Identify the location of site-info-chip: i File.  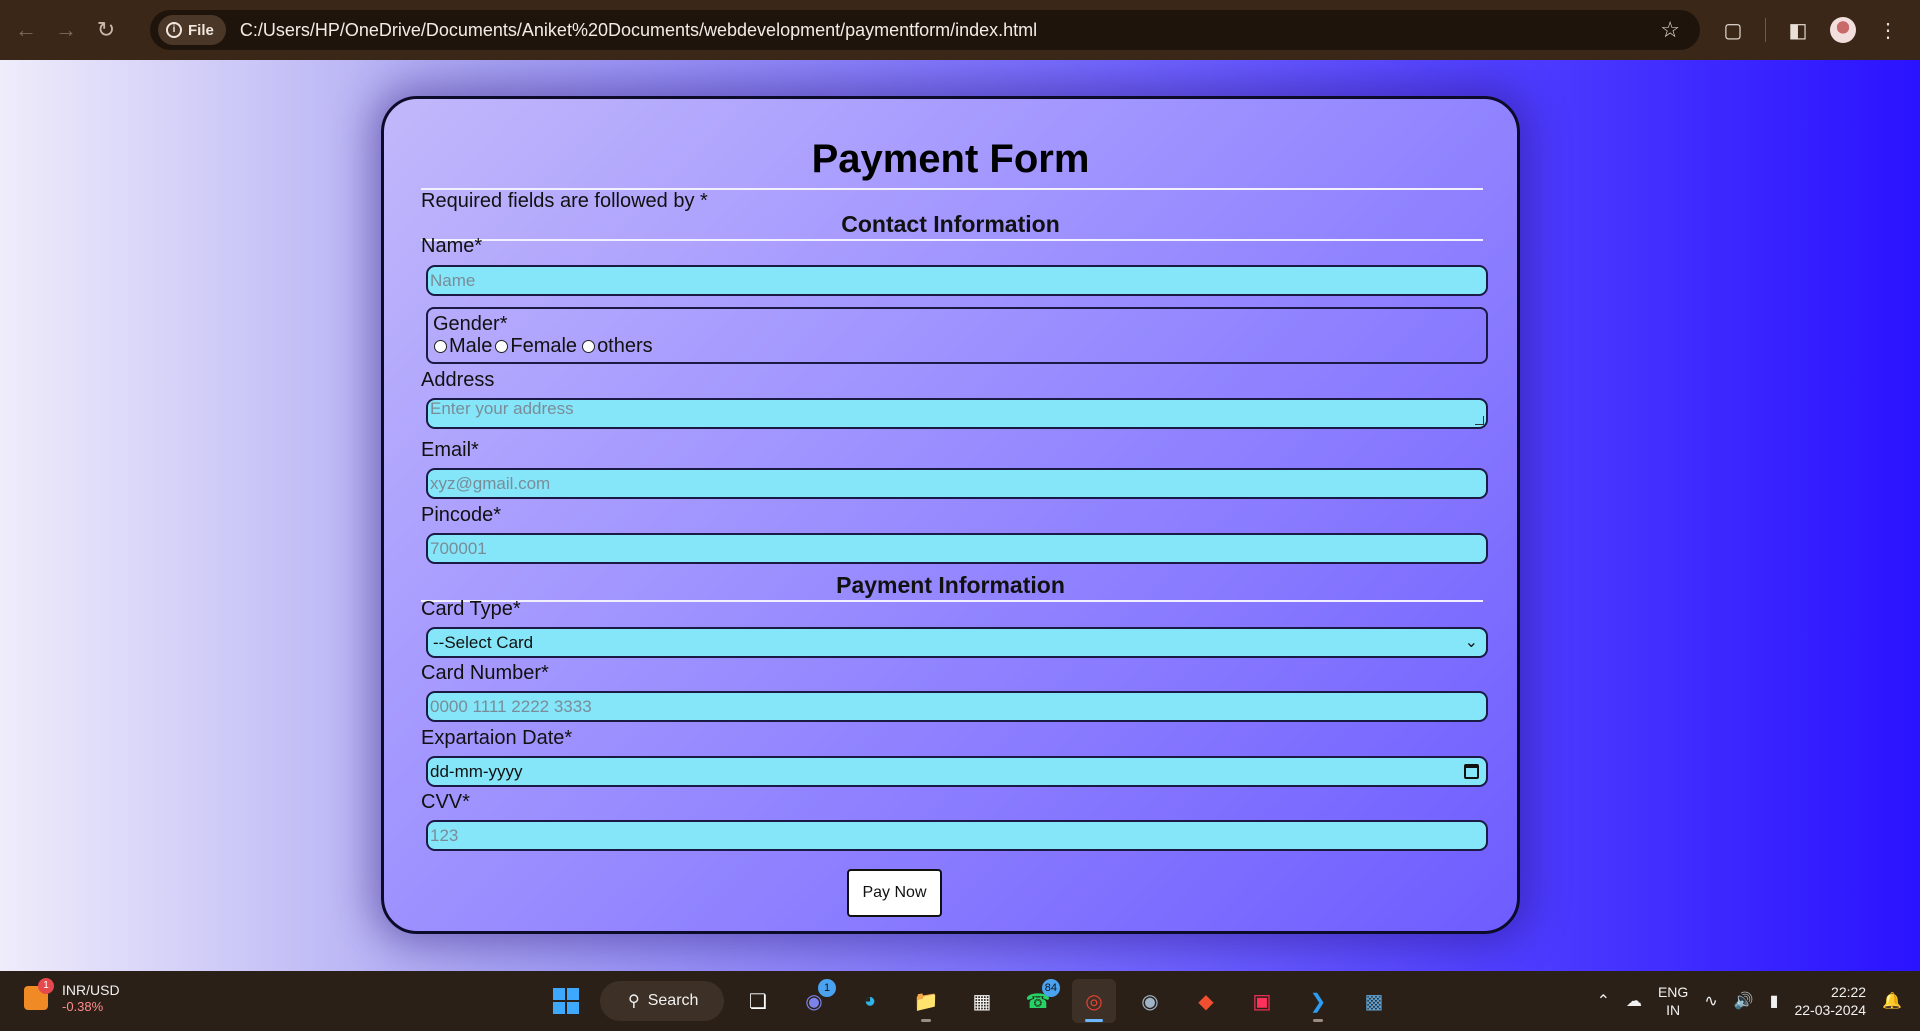
(192, 30).